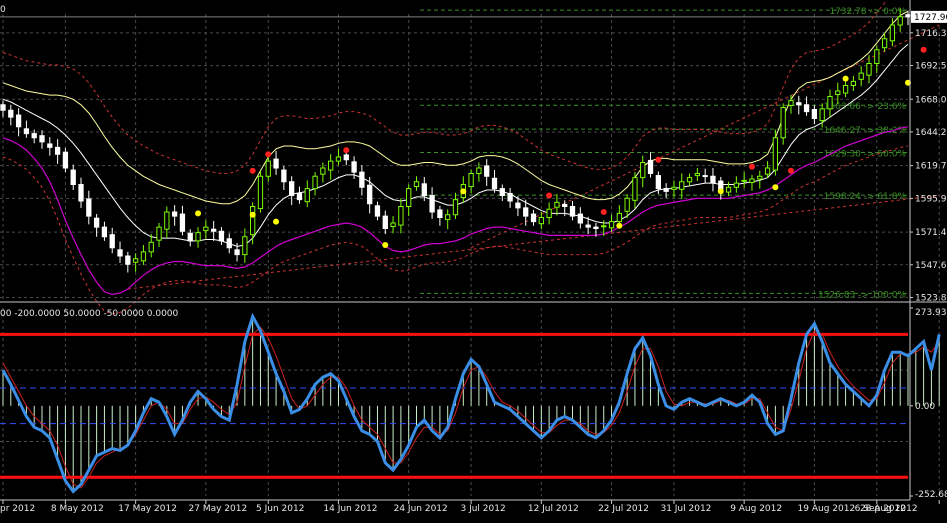 The height and width of the screenshot is (523, 947). Describe the element at coordinates (931, 199) in the screenshot. I see `y-tick-label: 1595.90` at that location.